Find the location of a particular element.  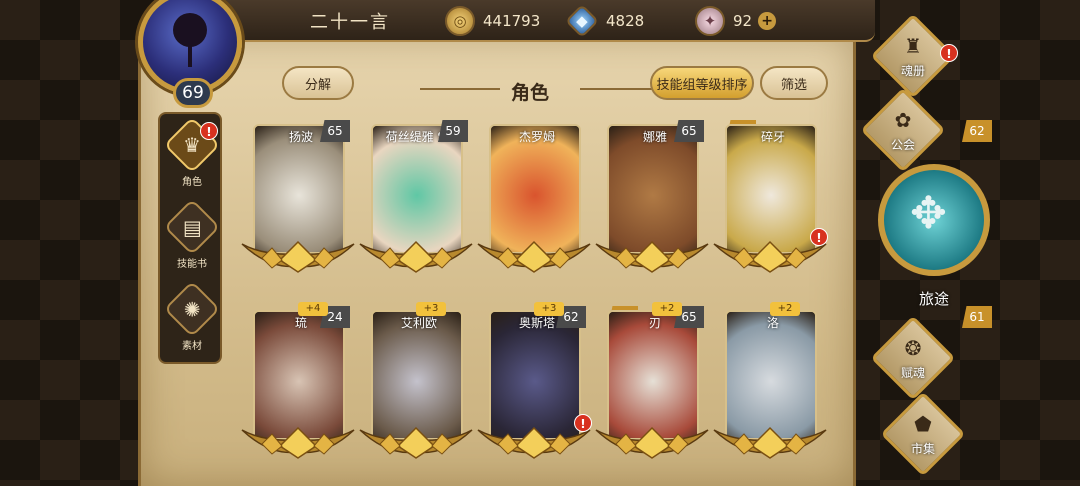

gold-resource: ◎ 441793 is located at coordinates (492, 21).